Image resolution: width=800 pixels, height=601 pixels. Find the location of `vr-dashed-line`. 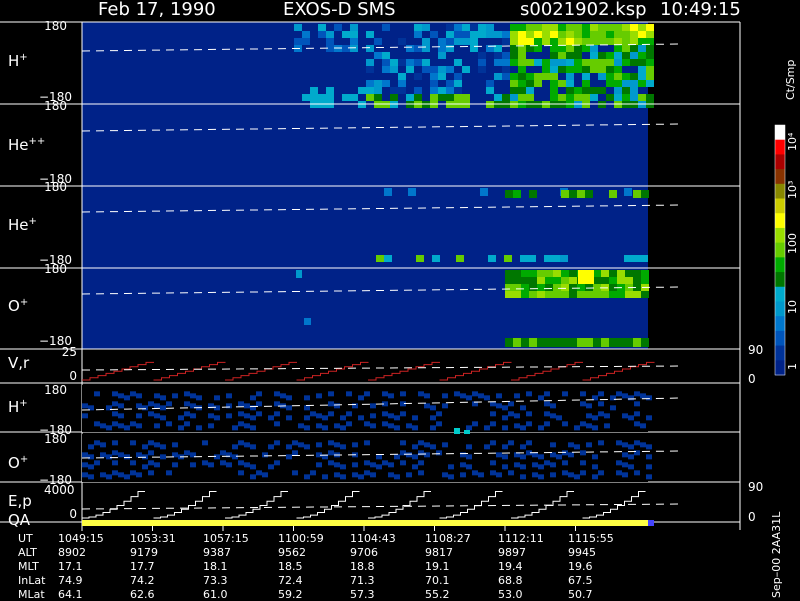

vr-dashed-line is located at coordinates (381, 368).